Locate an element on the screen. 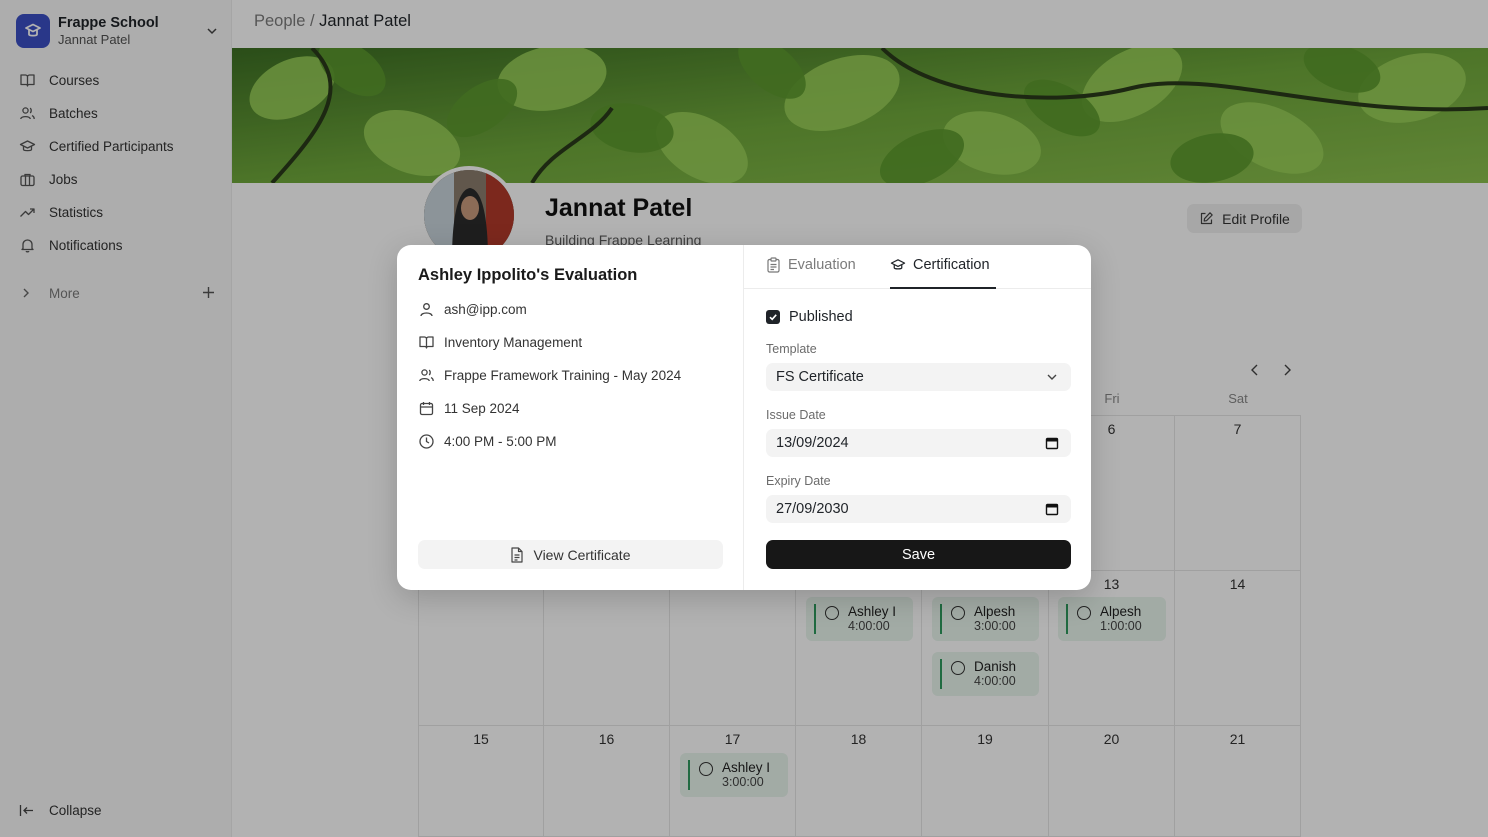 Image resolution: width=1488 pixels, height=837 pixels. detail-batch-text: Frappe Framework Training - May 2024 is located at coordinates (563, 375).